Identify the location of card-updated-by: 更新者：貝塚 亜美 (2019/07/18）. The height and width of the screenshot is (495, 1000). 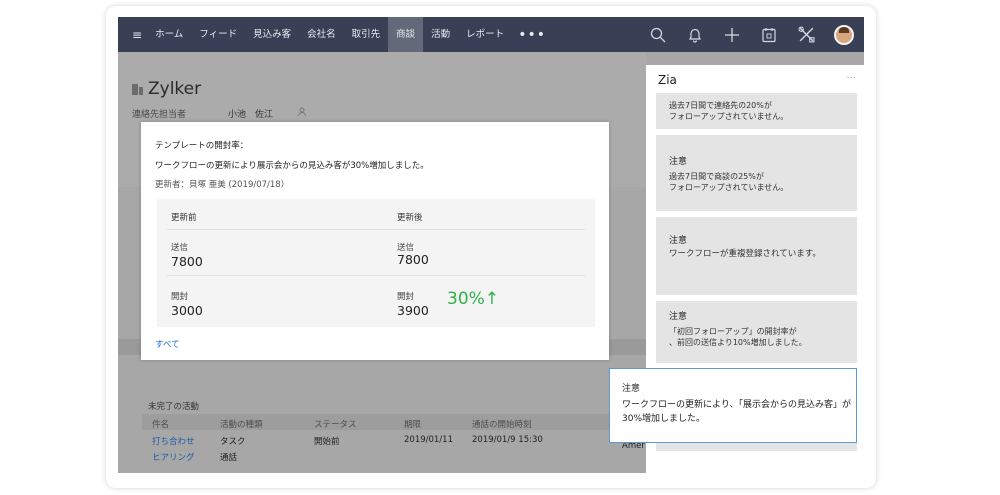
(222, 185).